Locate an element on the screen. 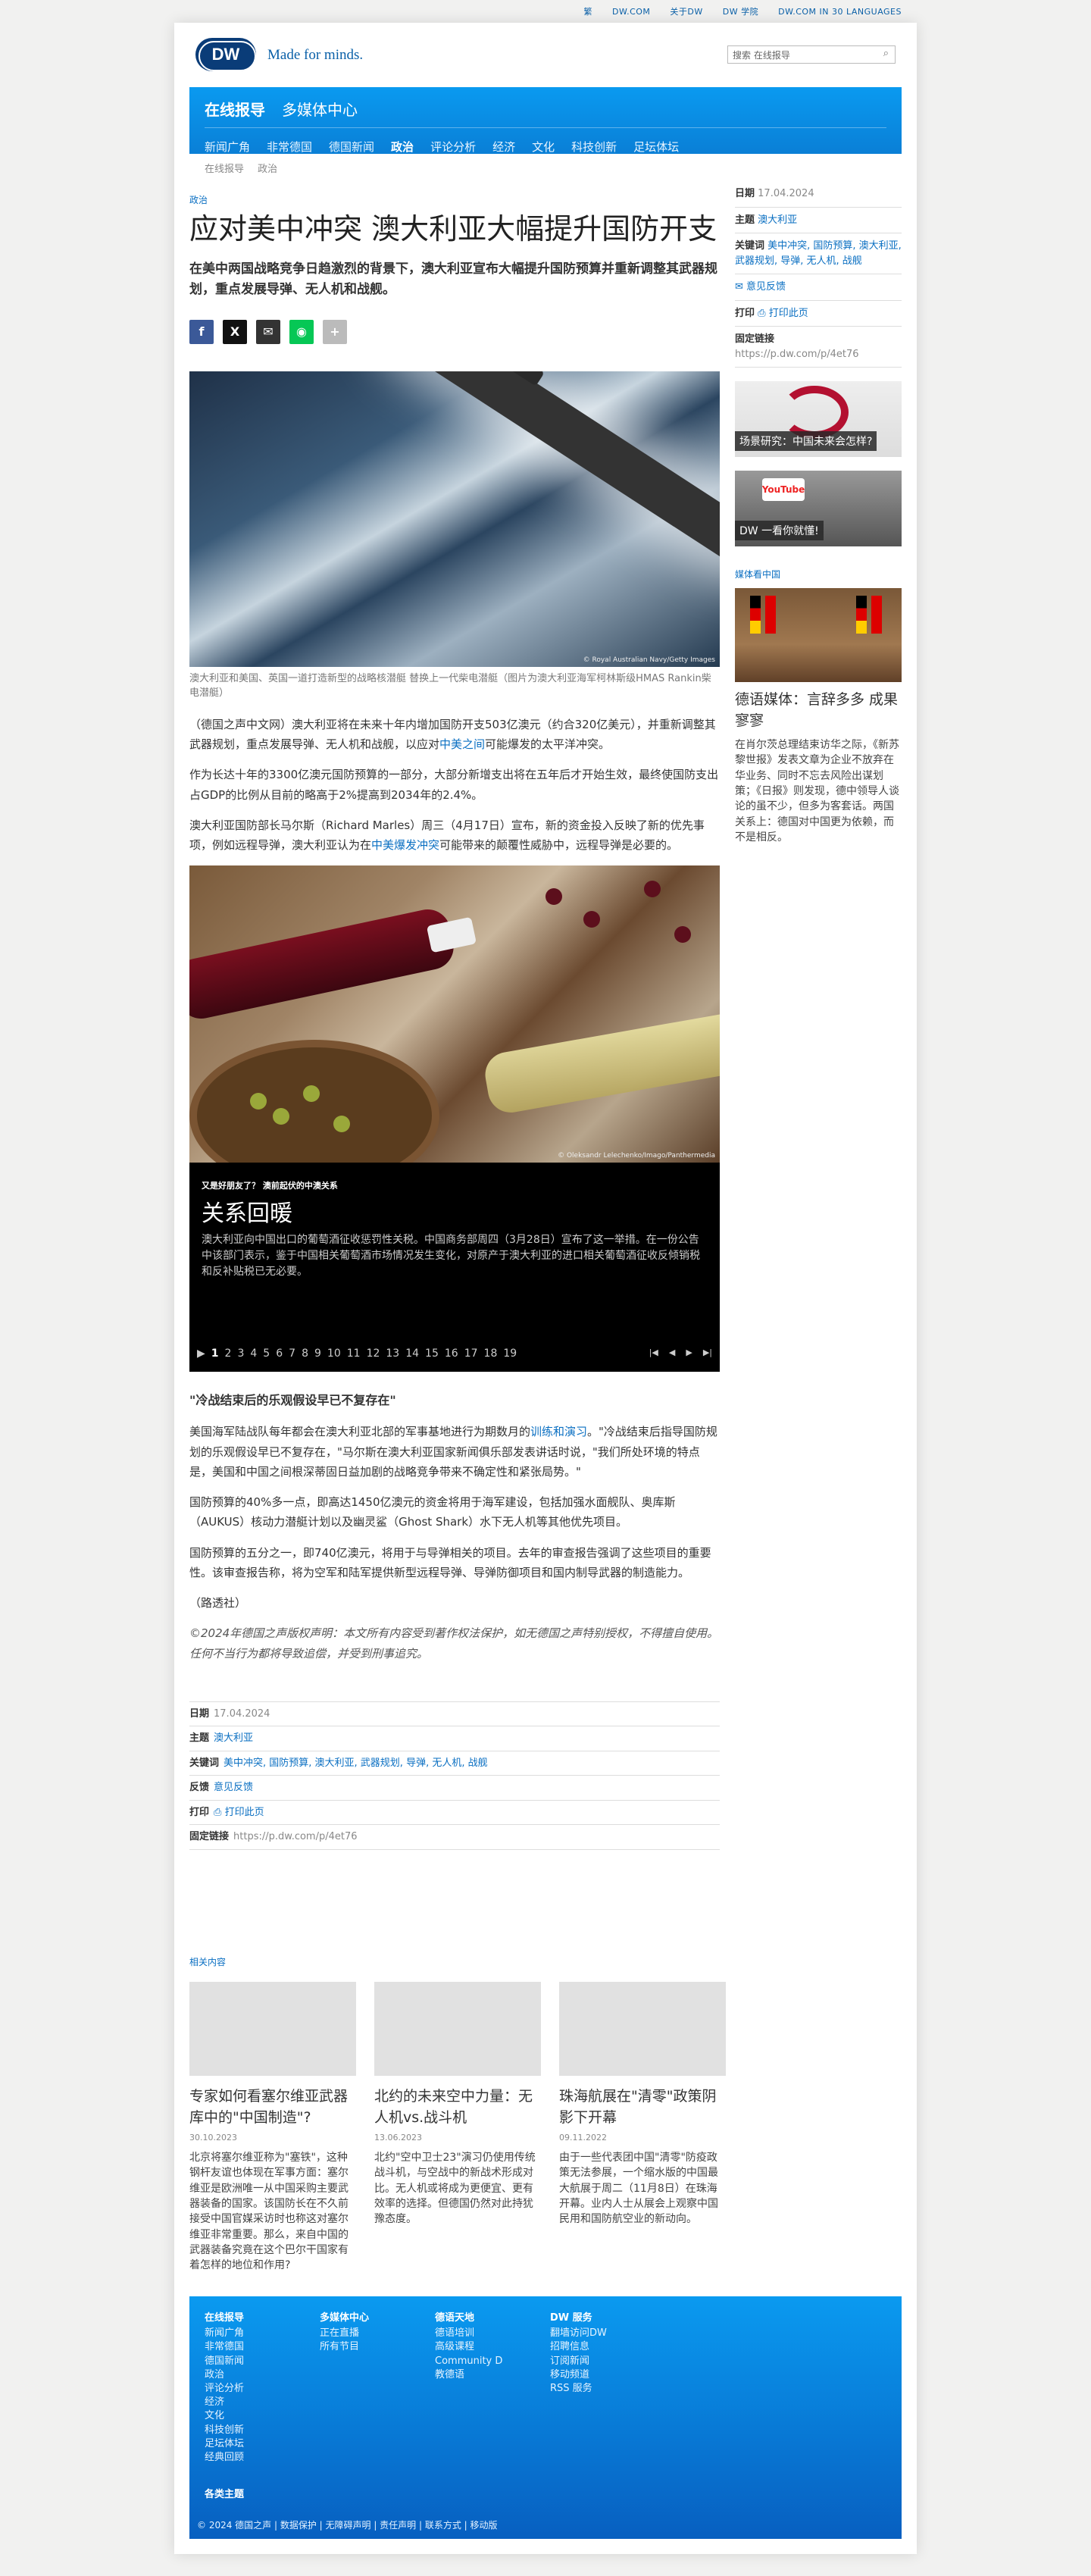 This screenshot has width=1091, height=2576. search-input: 搜索 在线报导 ⌕ is located at coordinates (812, 54).